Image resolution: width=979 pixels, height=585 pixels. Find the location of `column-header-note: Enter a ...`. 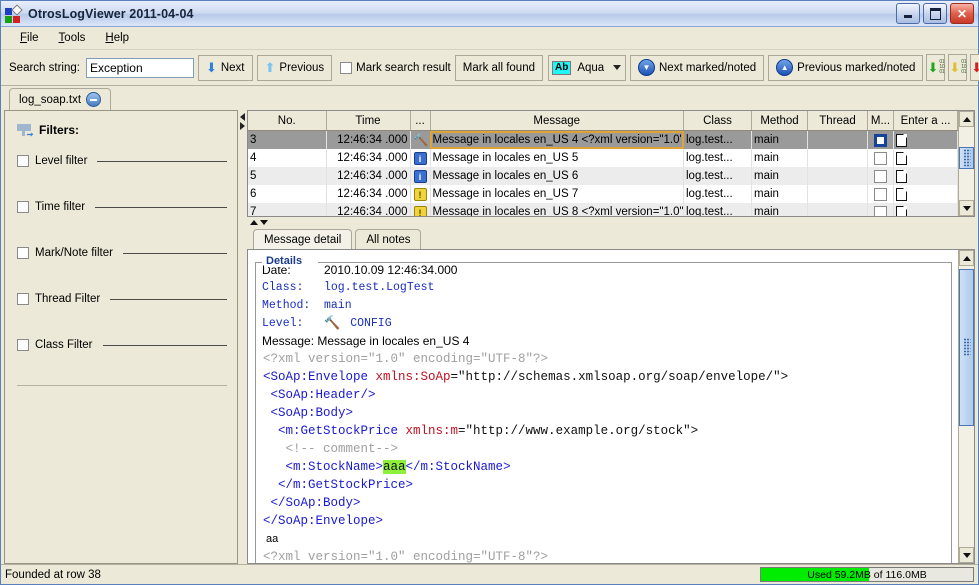

column-header-note: Enter a ... is located at coordinates (925, 121).